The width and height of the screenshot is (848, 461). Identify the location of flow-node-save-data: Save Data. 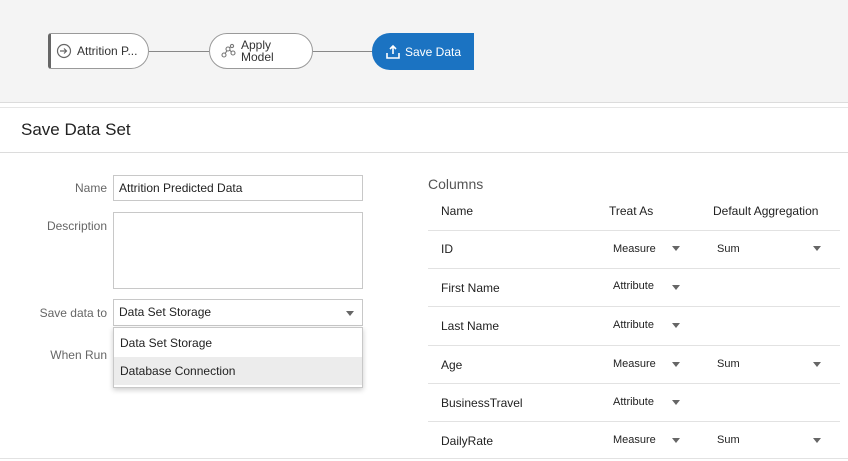
(423, 51).